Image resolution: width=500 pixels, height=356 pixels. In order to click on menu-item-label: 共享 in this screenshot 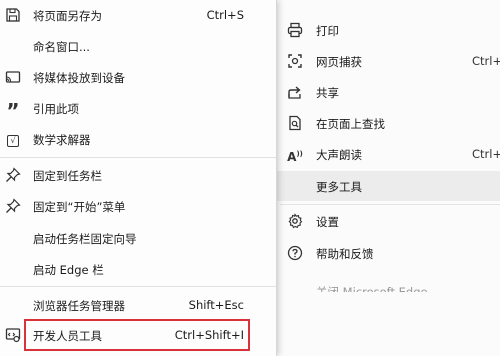, I will do `click(327, 93)`.